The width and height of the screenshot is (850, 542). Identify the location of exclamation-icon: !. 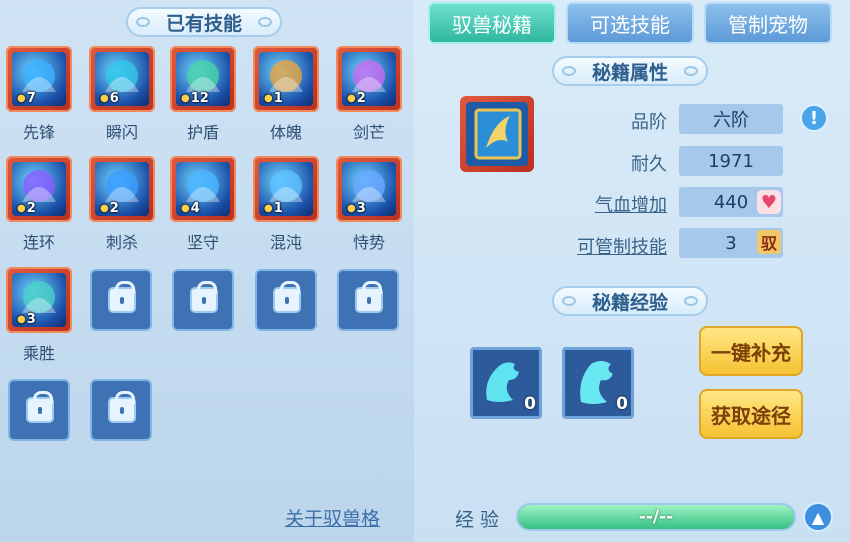
(814, 118).